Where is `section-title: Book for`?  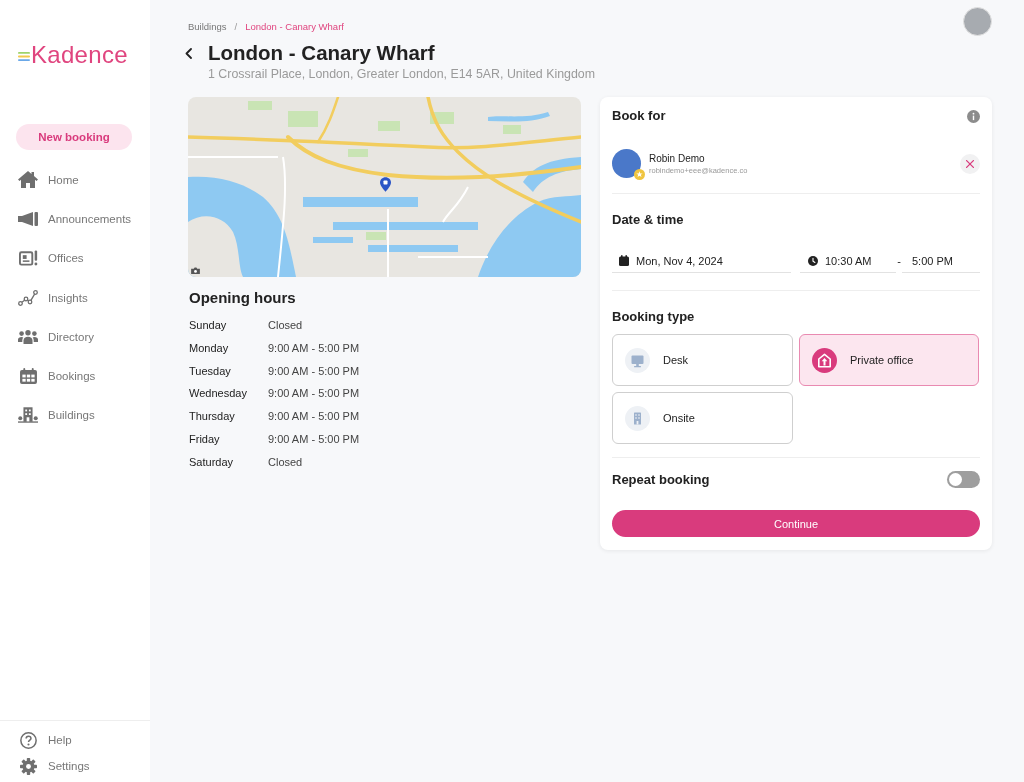
section-title: Book for is located at coordinates (639, 116).